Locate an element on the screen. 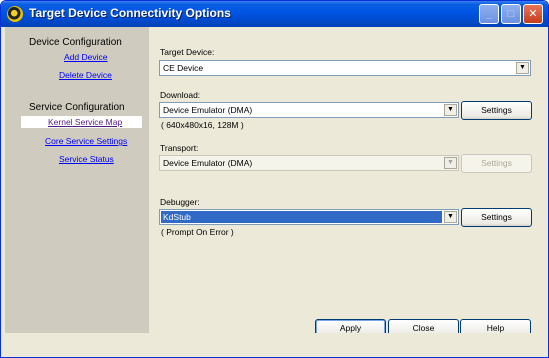  debugger-label: Debugger: is located at coordinates (180, 202).